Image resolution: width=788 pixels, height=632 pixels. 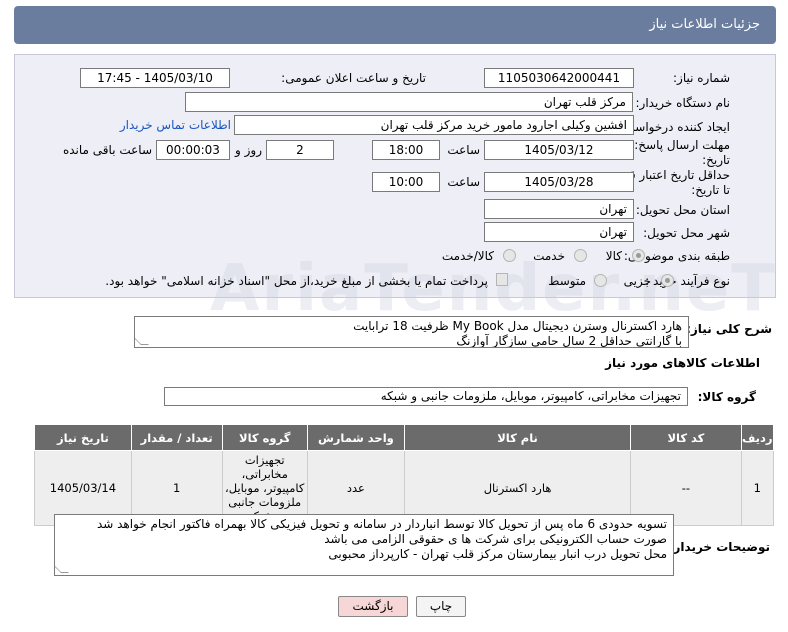 I want to click on send-time-field: 18:00, so click(x=406, y=150).